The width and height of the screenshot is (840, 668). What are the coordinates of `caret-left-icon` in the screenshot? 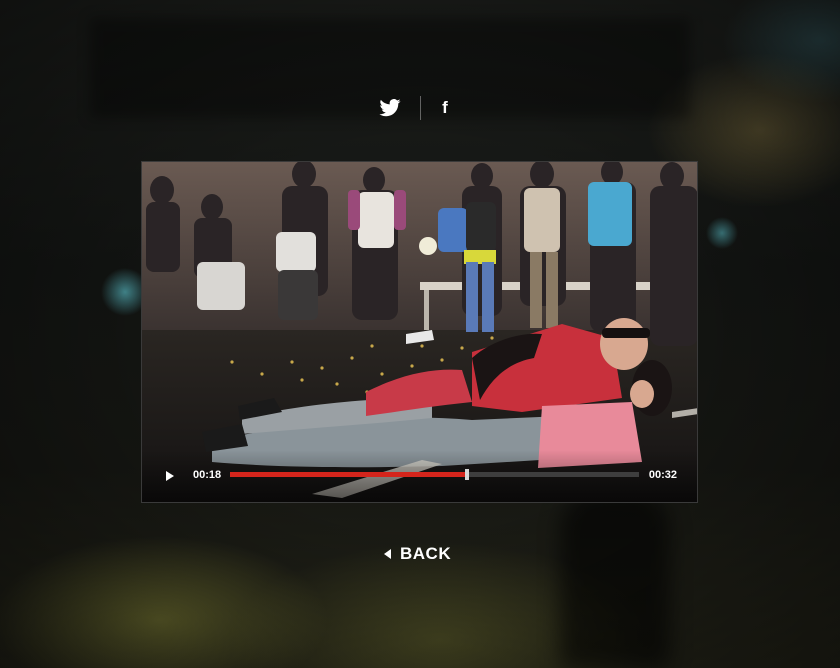 It's located at (387, 554).